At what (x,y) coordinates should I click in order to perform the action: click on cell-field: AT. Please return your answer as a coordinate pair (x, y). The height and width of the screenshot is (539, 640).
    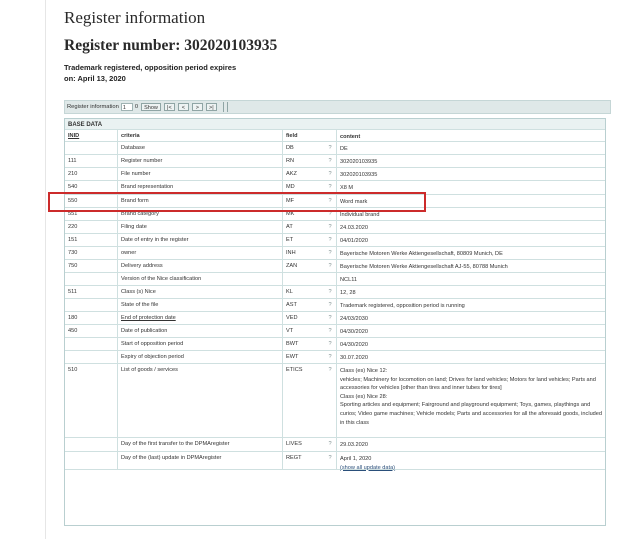
    Looking at the image, I should click on (289, 227).